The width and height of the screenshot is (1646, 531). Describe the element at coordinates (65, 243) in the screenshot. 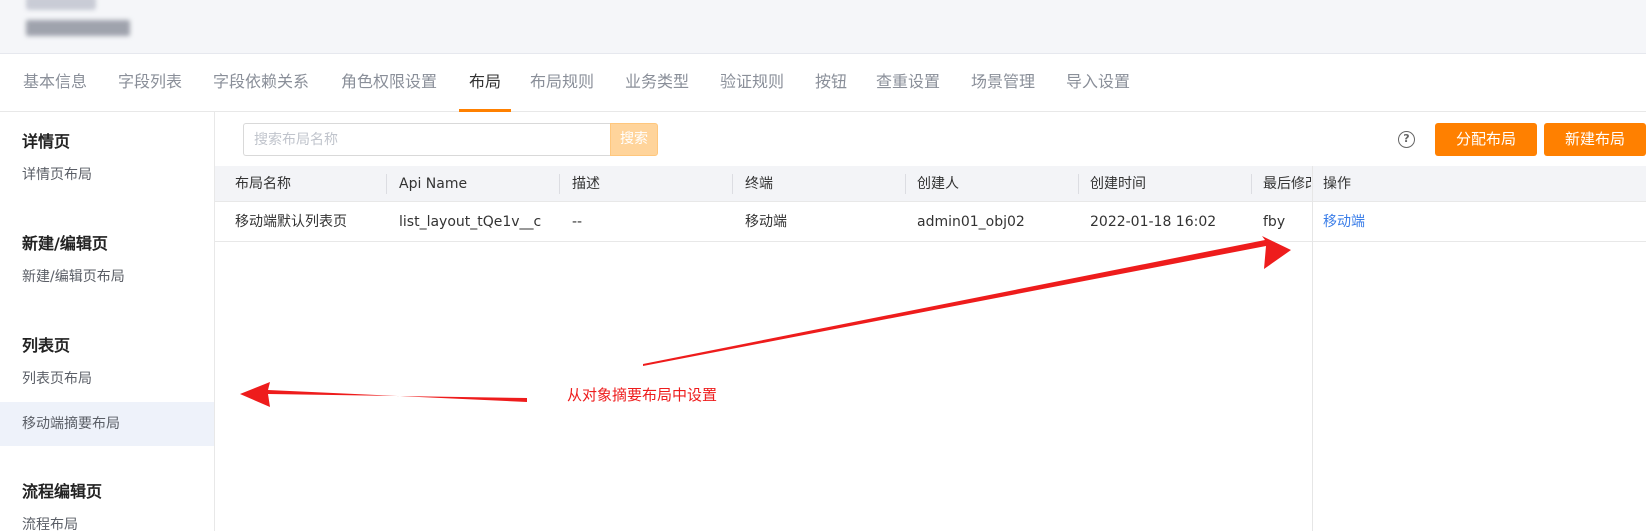

I see `sidebar-section-edit: 新建/编辑页` at that location.